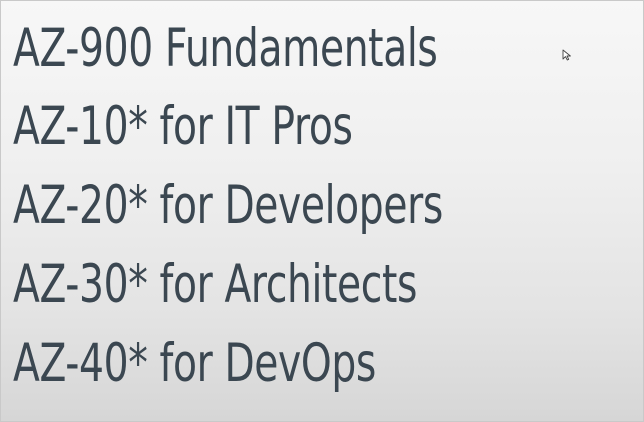 The height and width of the screenshot is (422, 644). I want to click on slide-line-az-10x: AZ-10* for IT Pros, so click(183, 126).